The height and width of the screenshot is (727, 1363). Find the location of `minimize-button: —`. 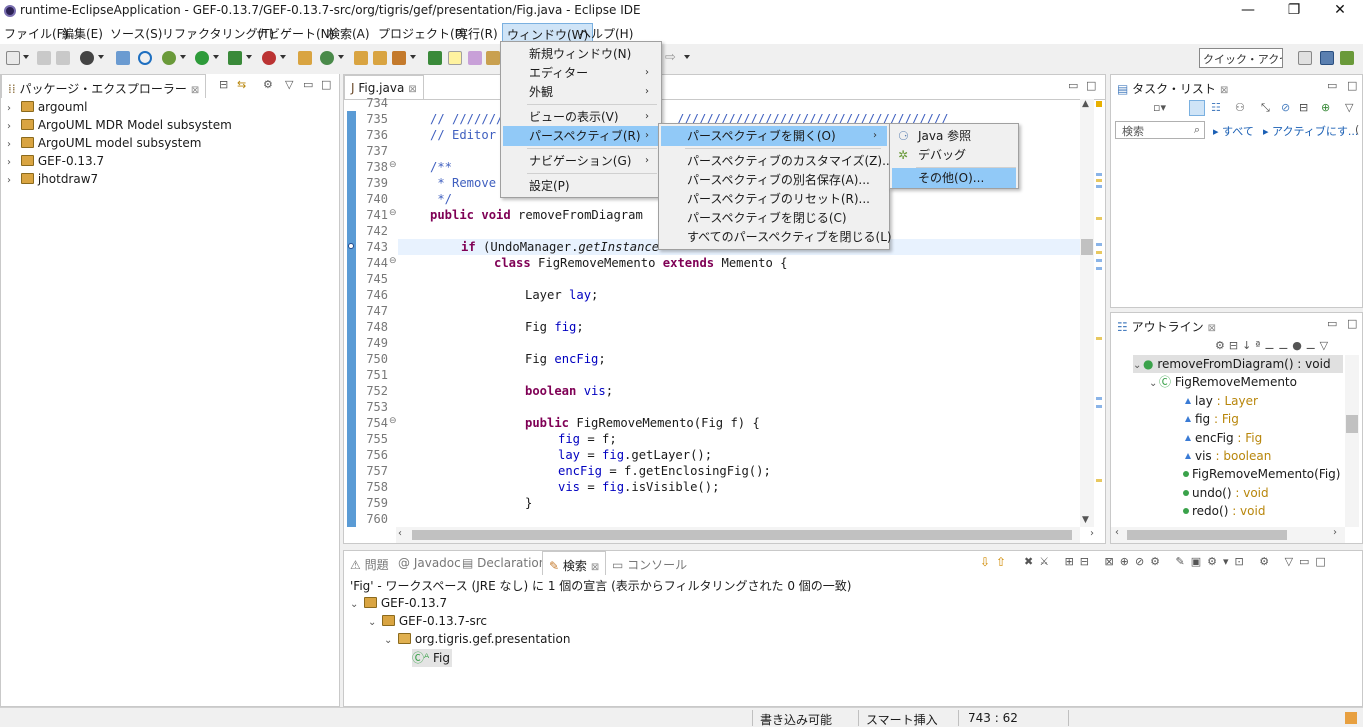

minimize-button: — is located at coordinates (1248, 11).